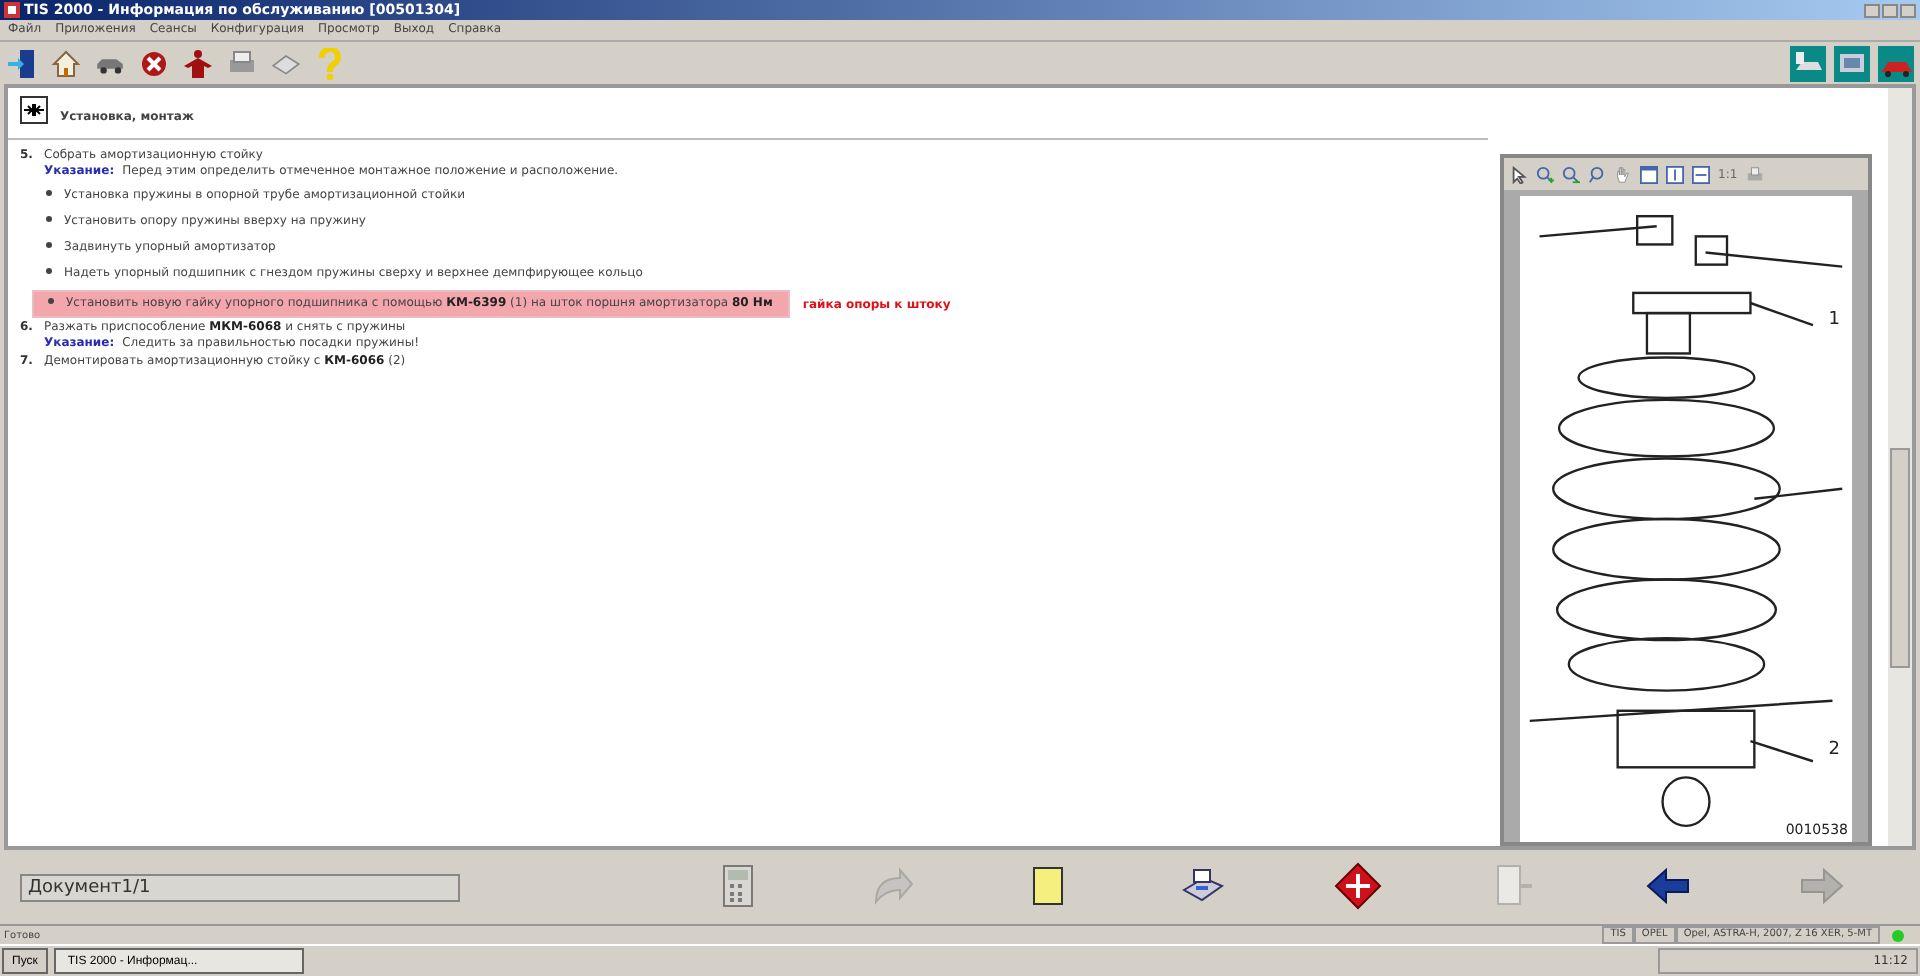 The width and height of the screenshot is (1920, 976). What do you see at coordinates (1571, 174) in the screenshot?
I see `zoom-out-icon` at bounding box center [1571, 174].